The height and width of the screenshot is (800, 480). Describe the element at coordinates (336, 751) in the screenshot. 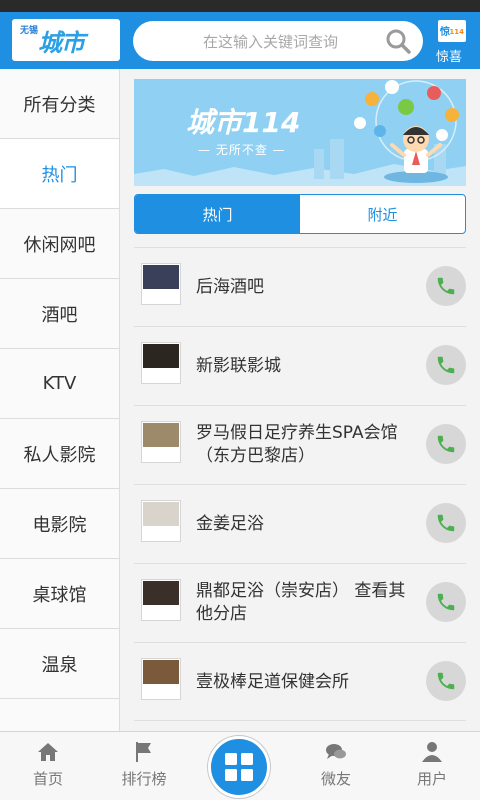

I see `chat-icon` at that location.